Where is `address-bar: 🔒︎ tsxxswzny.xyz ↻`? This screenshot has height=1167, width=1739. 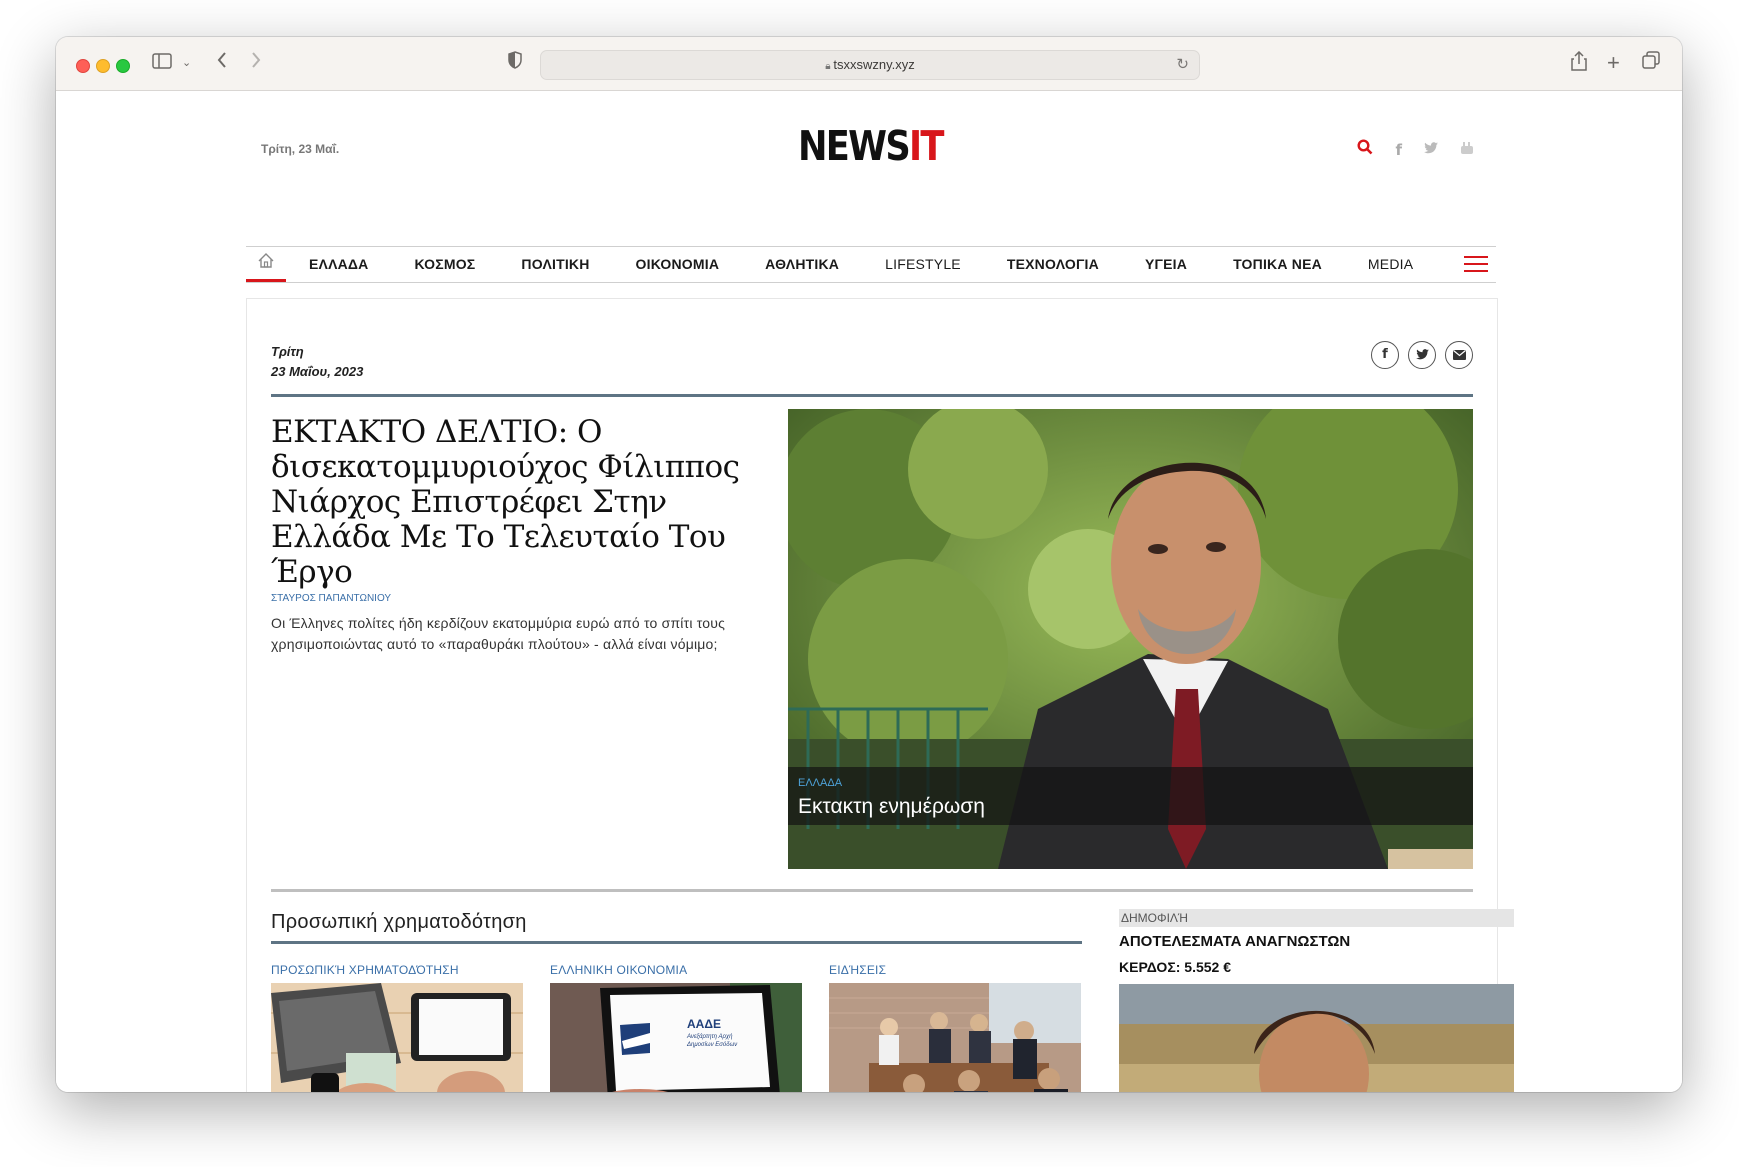
address-bar: 🔒︎ tsxxswzny.xyz ↻ is located at coordinates (870, 65).